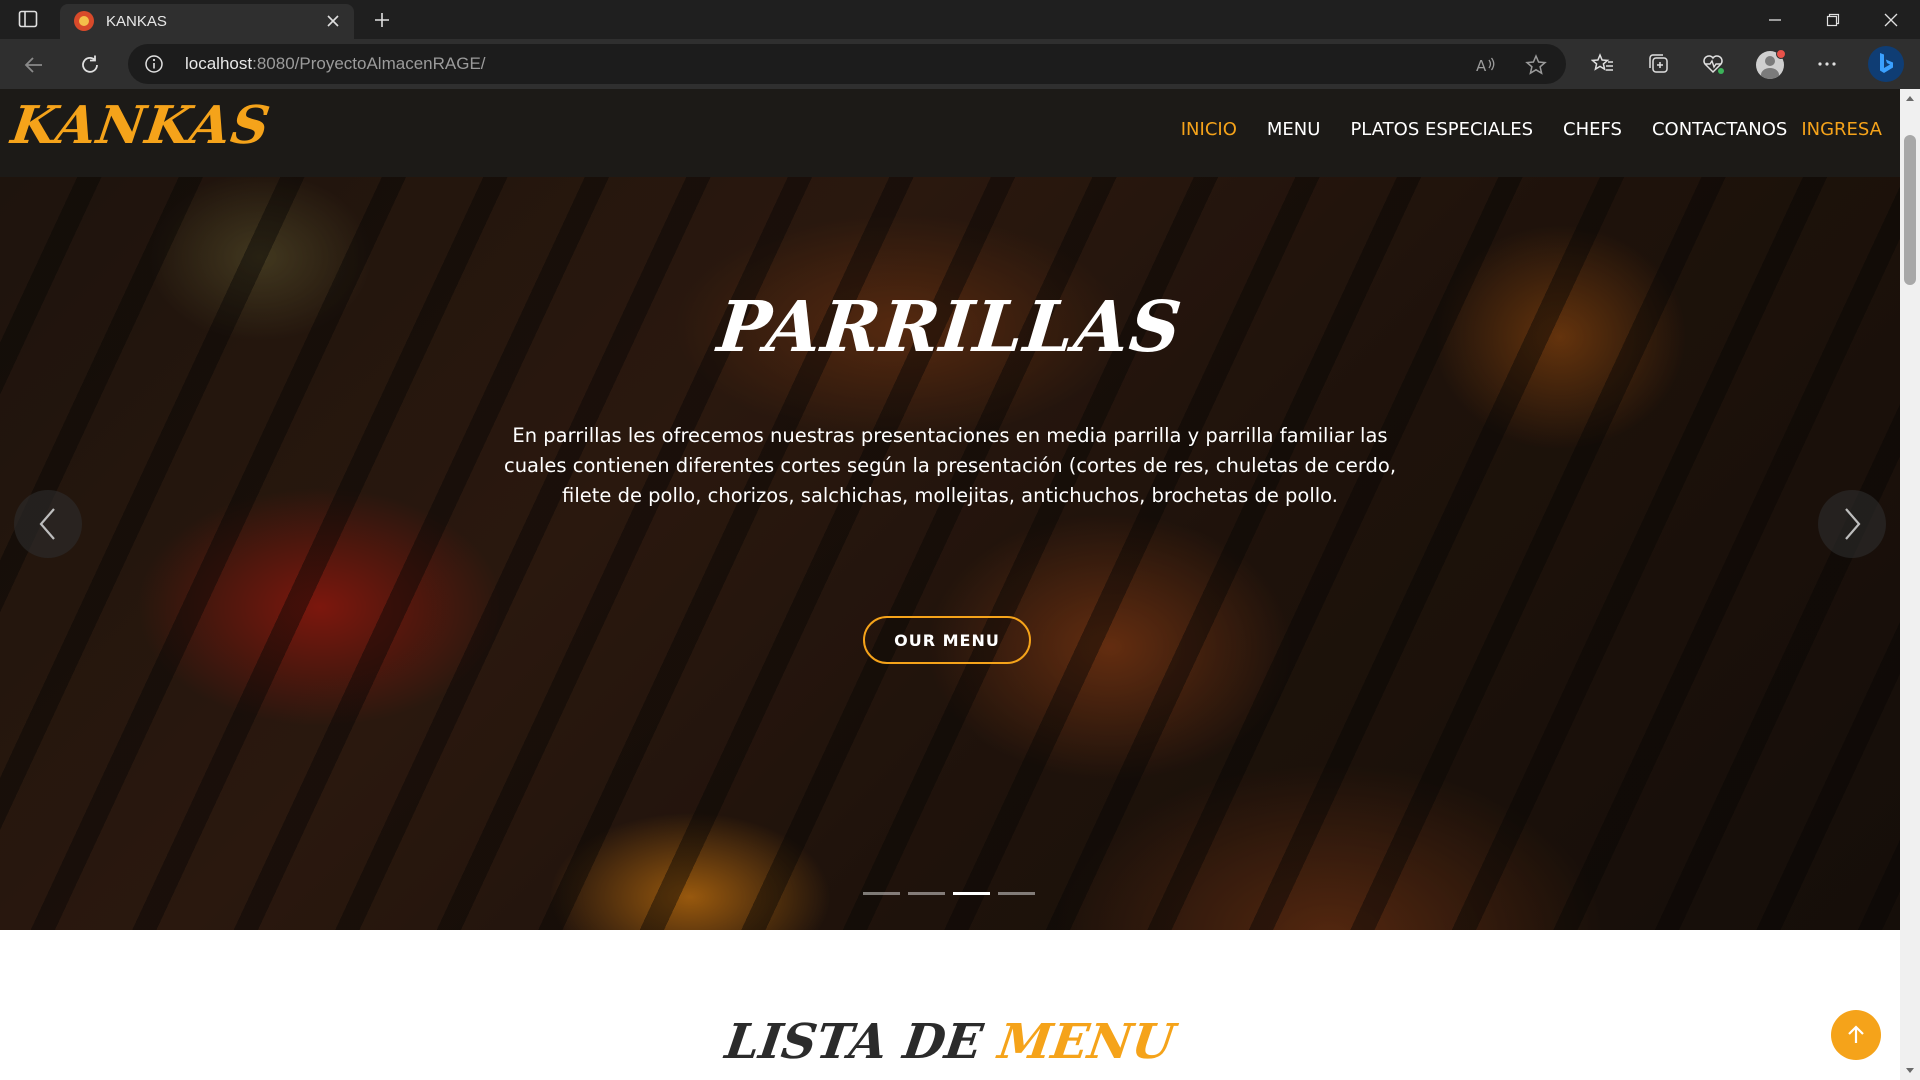  I want to click on arrow-up-icon, so click(1856, 1034).